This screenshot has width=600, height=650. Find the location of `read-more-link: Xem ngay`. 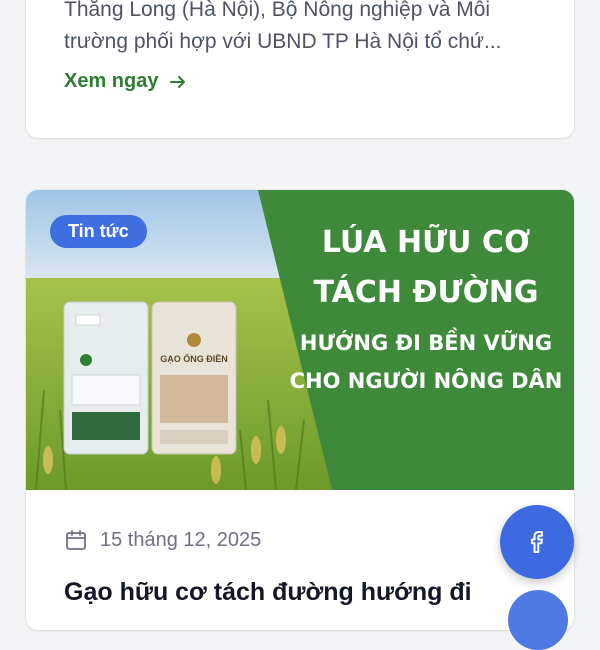

read-more-link: Xem ngay is located at coordinates (126, 81).